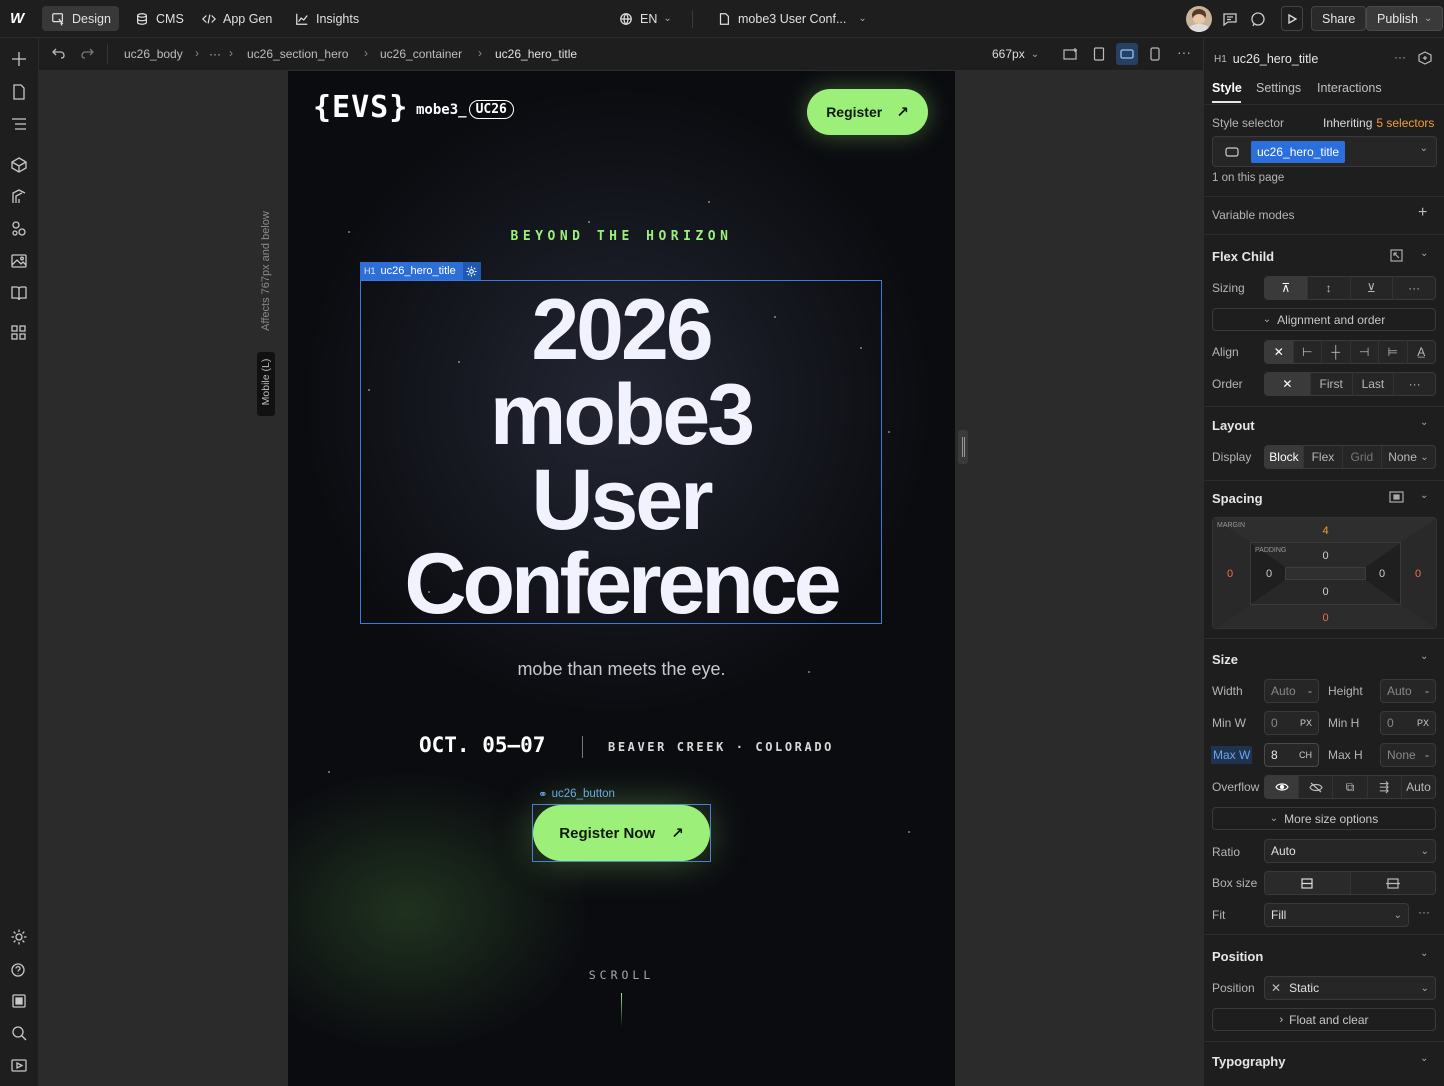 This screenshot has width=1444, height=1086. Describe the element at coordinates (236, 18) in the screenshot. I see `tab-app-gen: App Gen` at that location.